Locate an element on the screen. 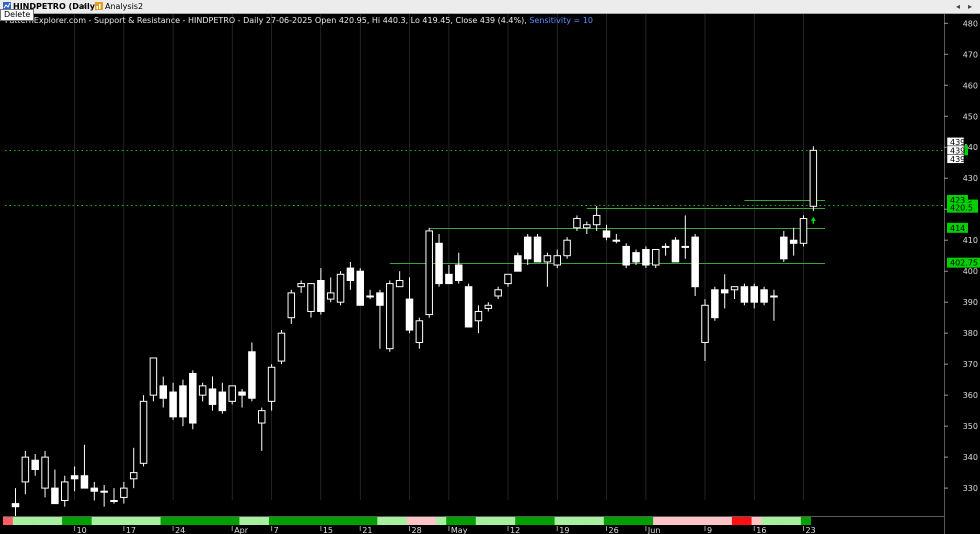 The width and height of the screenshot is (980, 534). x-tick-label: 26 is located at coordinates (614, 530).